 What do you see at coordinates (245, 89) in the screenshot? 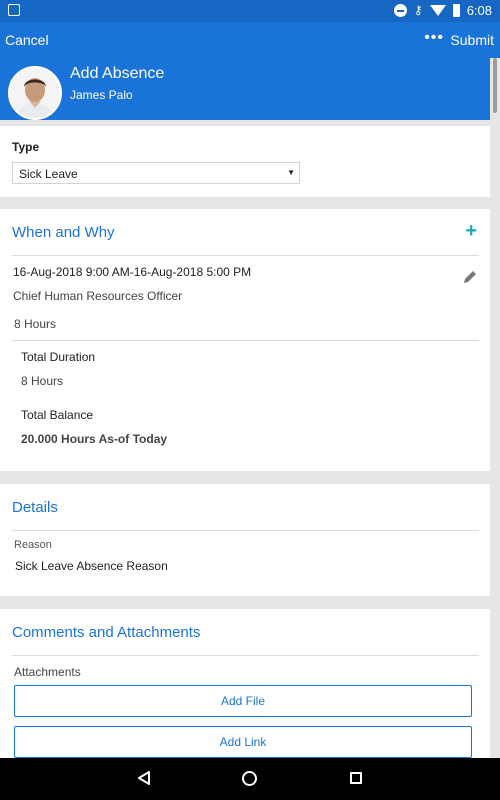
I see `page-header: Add Absence James Palo` at bounding box center [245, 89].